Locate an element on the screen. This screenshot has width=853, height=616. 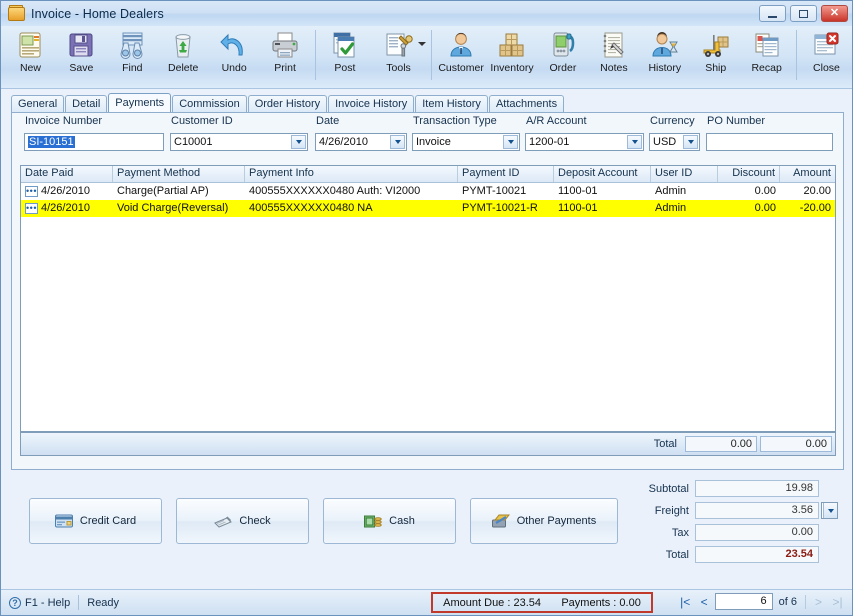
transaction-type-value: Invoice is located at coordinates (433, 142).